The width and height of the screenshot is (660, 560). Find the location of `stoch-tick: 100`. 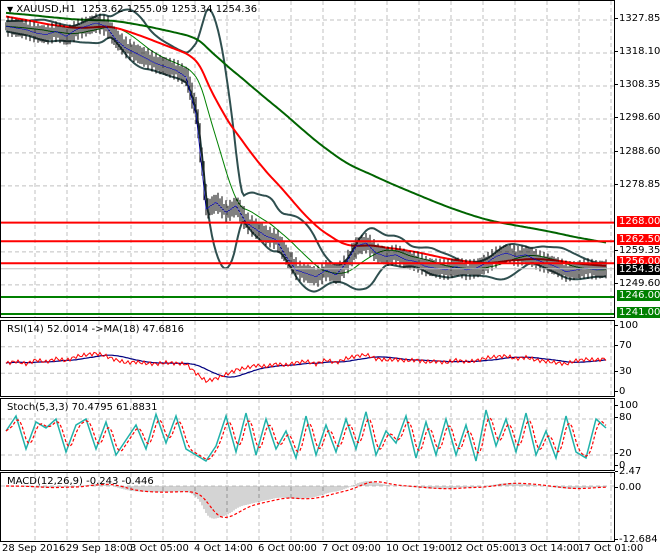

stoch-tick: 100 is located at coordinates (626, 405).